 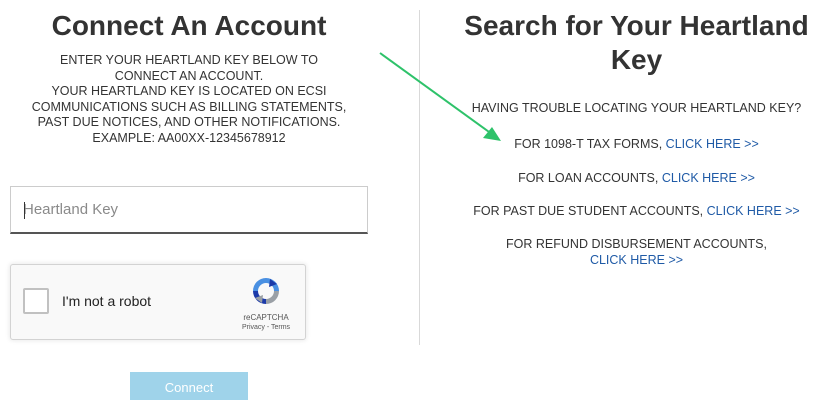 What do you see at coordinates (107, 301) in the screenshot?
I see `recaptcha-label: I'm not a robot` at bounding box center [107, 301].